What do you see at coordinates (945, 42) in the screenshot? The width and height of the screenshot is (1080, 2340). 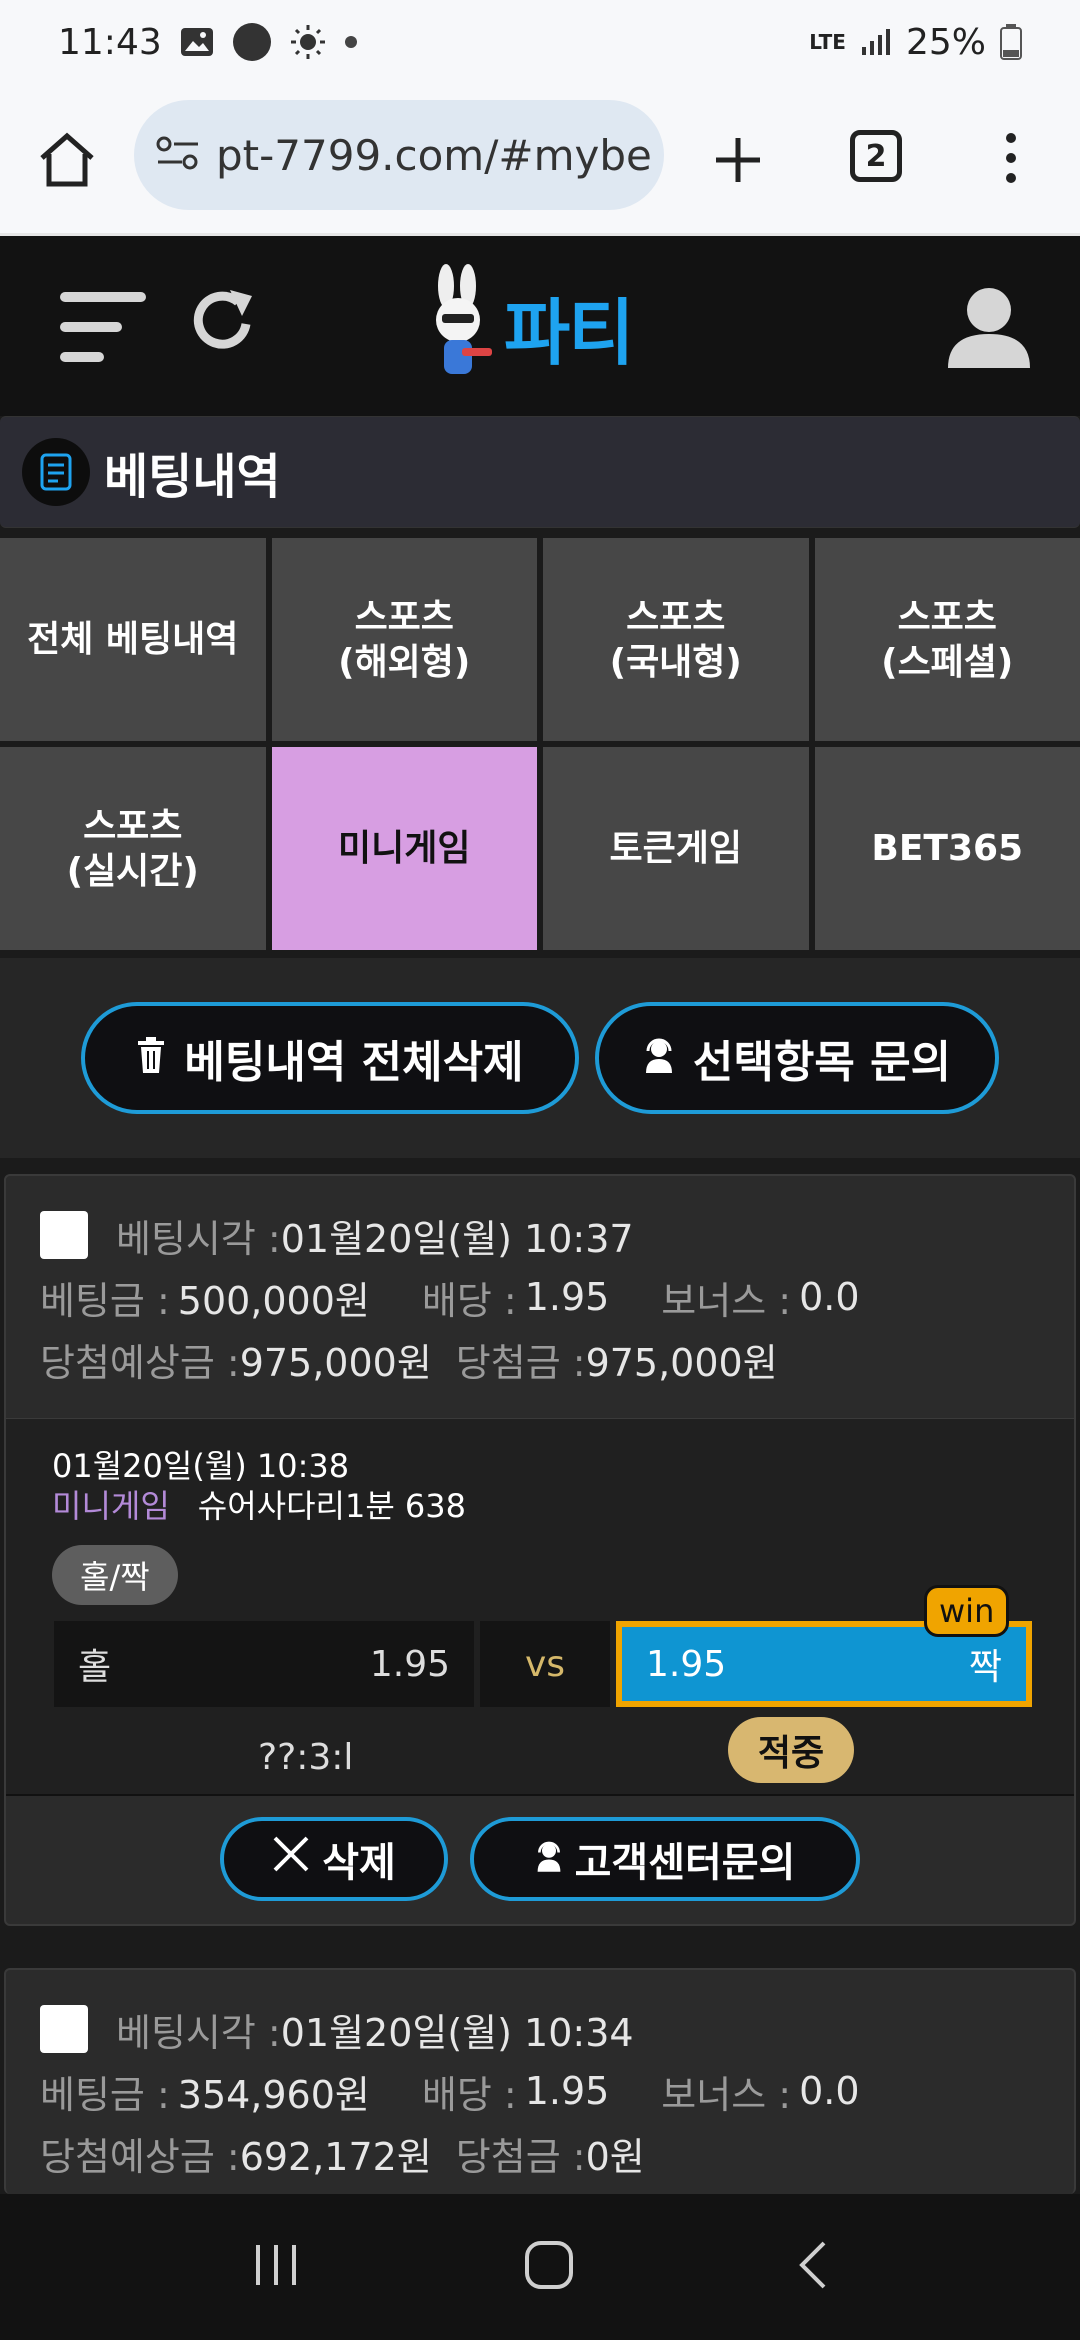 I see `battery-percent: 25%` at bounding box center [945, 42].